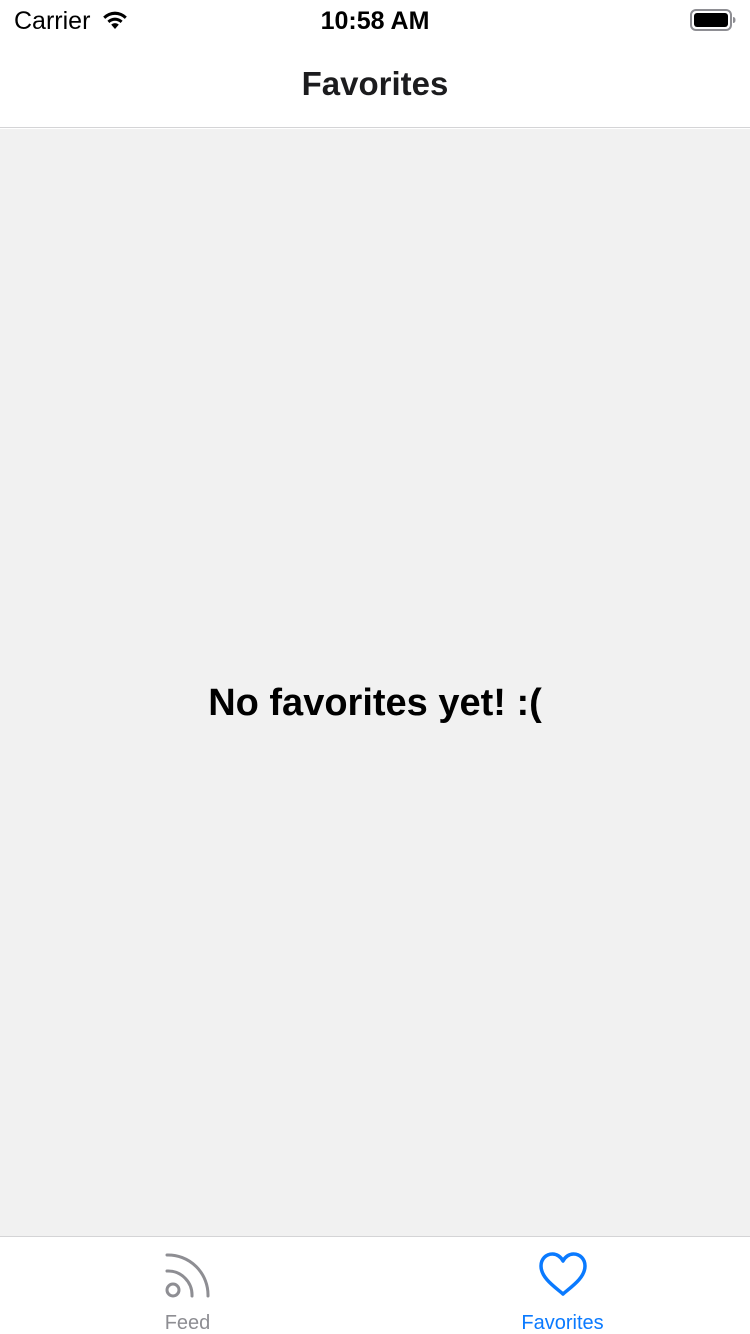  What do you see at coordinates (187, 1275) in the screenshot?
I see `rss-feed-icon` at bounding box center [187, 1275].